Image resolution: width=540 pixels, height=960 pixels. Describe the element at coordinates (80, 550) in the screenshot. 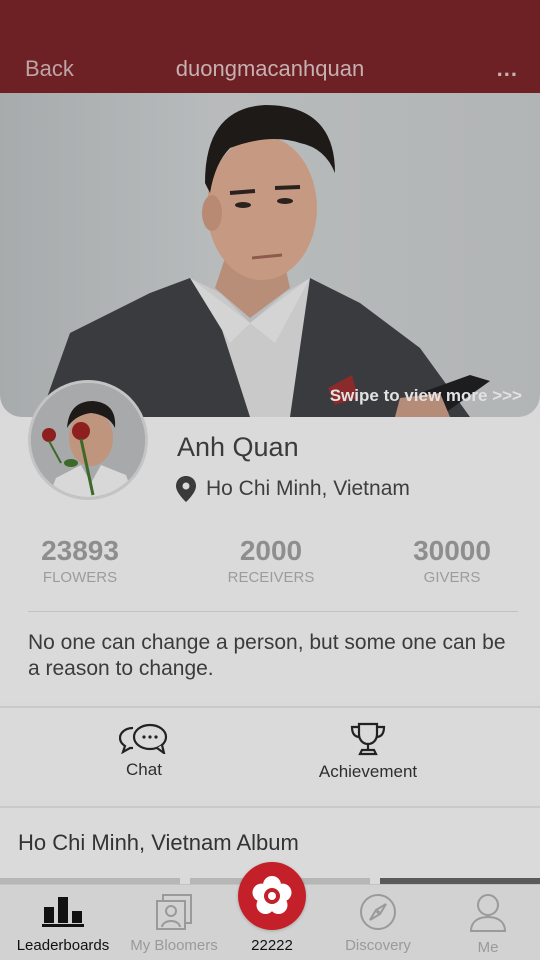

I see `stat-value: 23893` at that location.